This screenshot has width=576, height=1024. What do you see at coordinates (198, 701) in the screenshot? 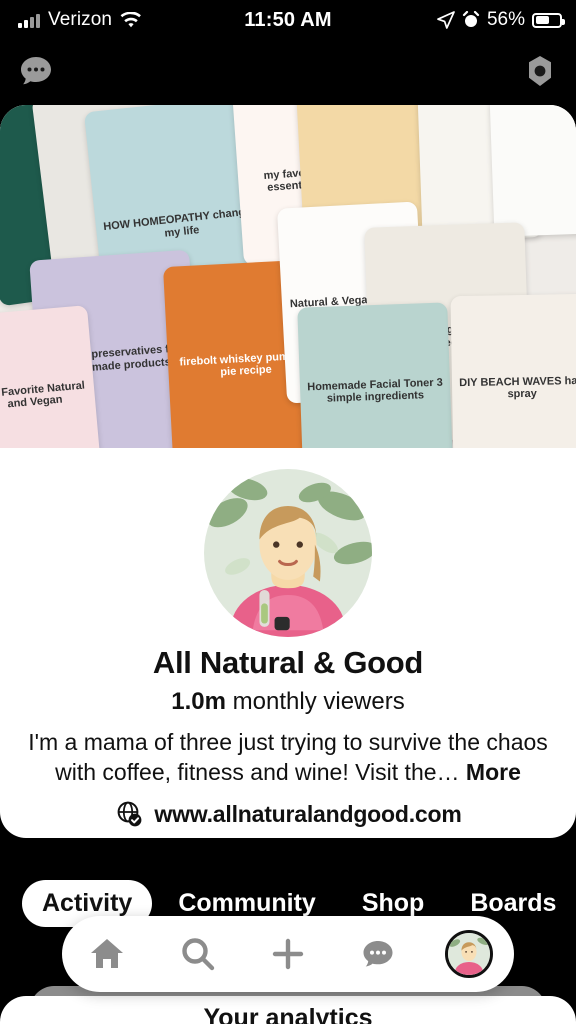
I see `viewers-count: 1.0m` at bounding box center [198, 701].